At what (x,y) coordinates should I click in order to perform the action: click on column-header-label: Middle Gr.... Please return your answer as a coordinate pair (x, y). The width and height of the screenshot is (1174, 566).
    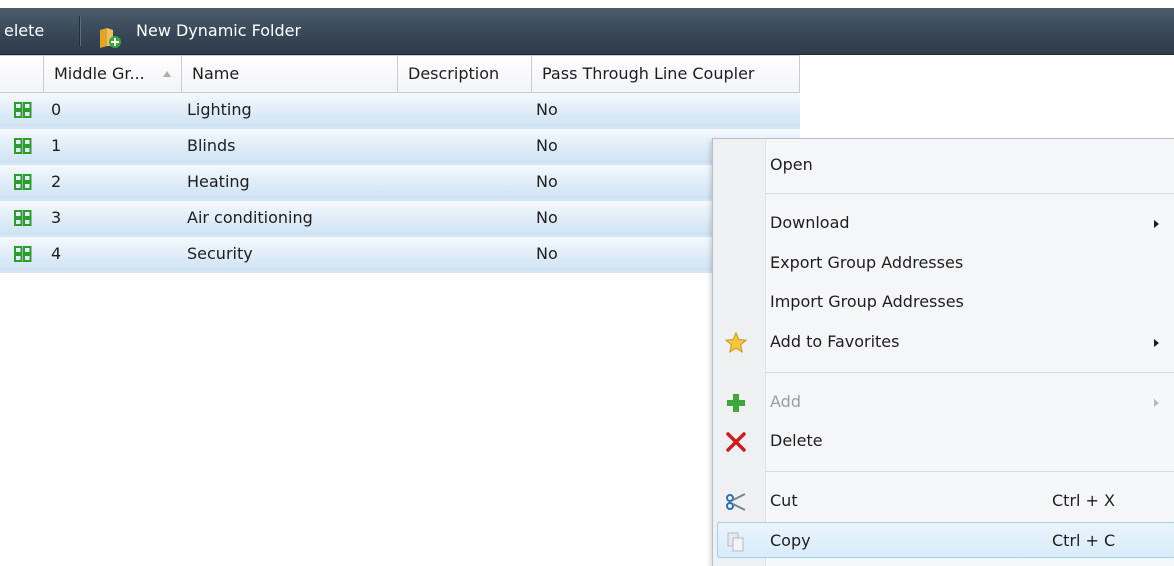
    Looking at the image, I should click on (99, 73).